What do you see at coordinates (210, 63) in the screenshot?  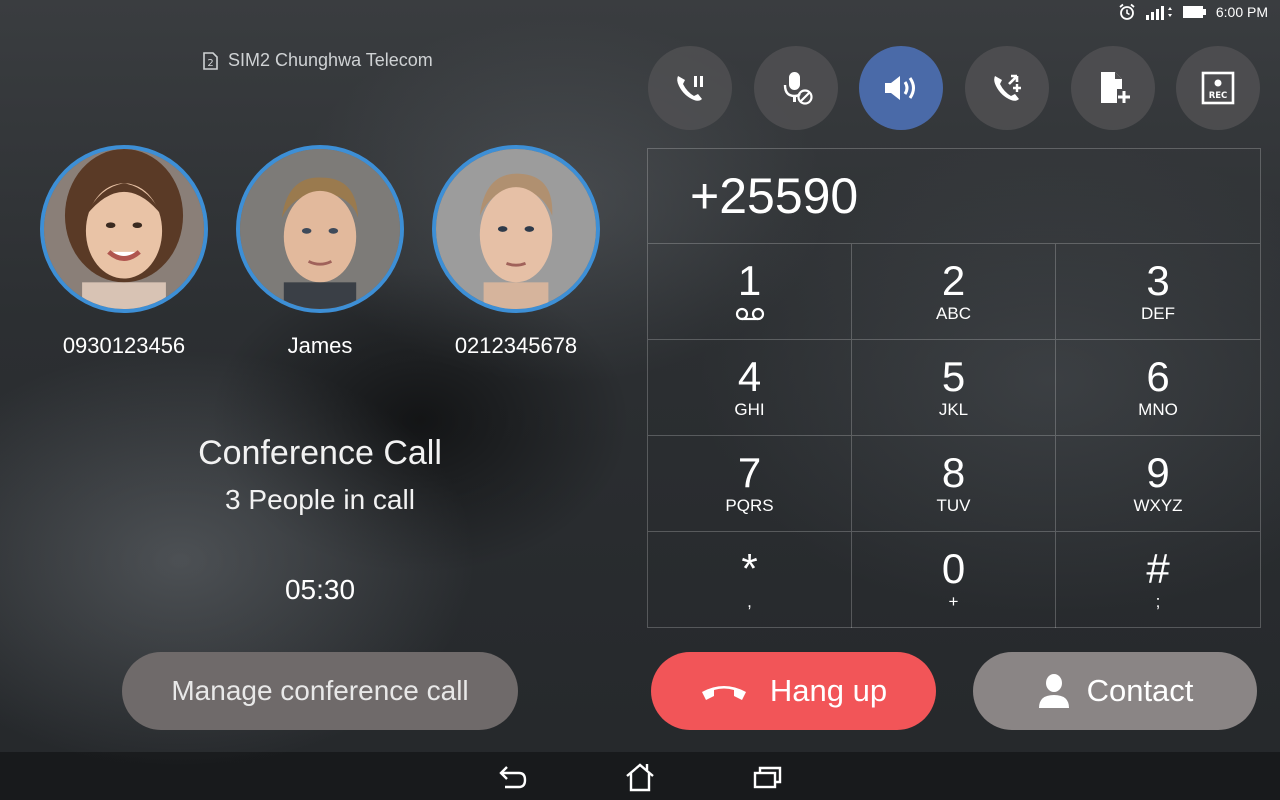 I see `sim-badge: 2` at bounding box center [210, 63].